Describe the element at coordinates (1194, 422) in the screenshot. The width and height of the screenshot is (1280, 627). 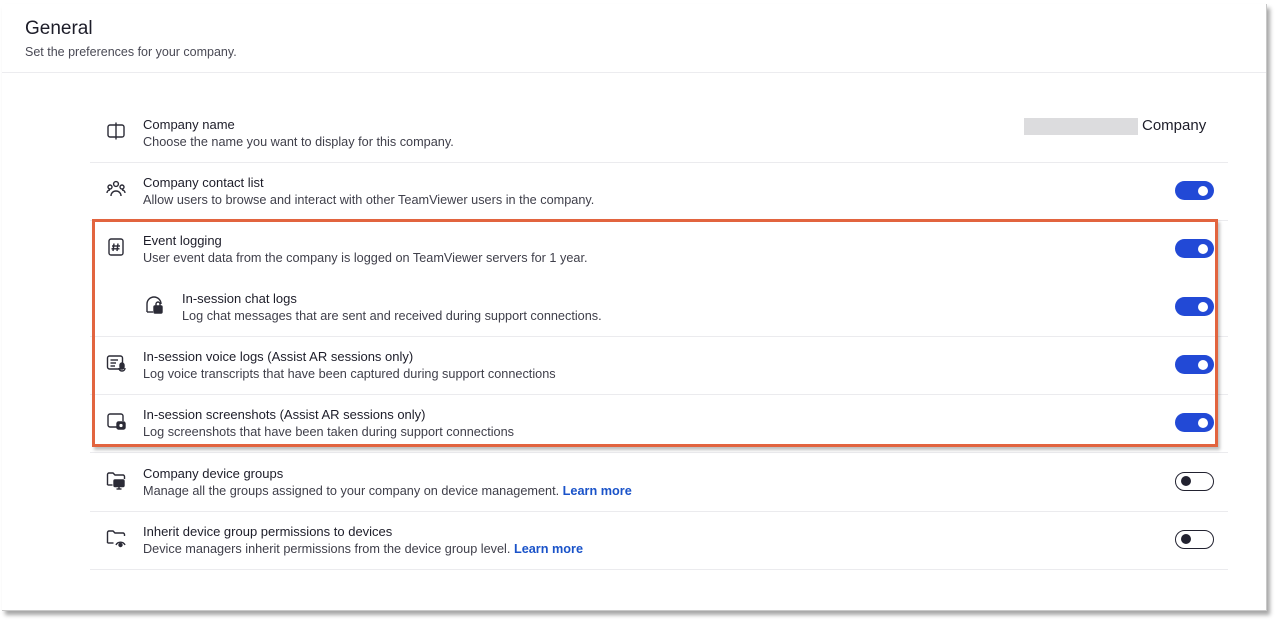
I see `in-session-screenshots-toggle` at that location.